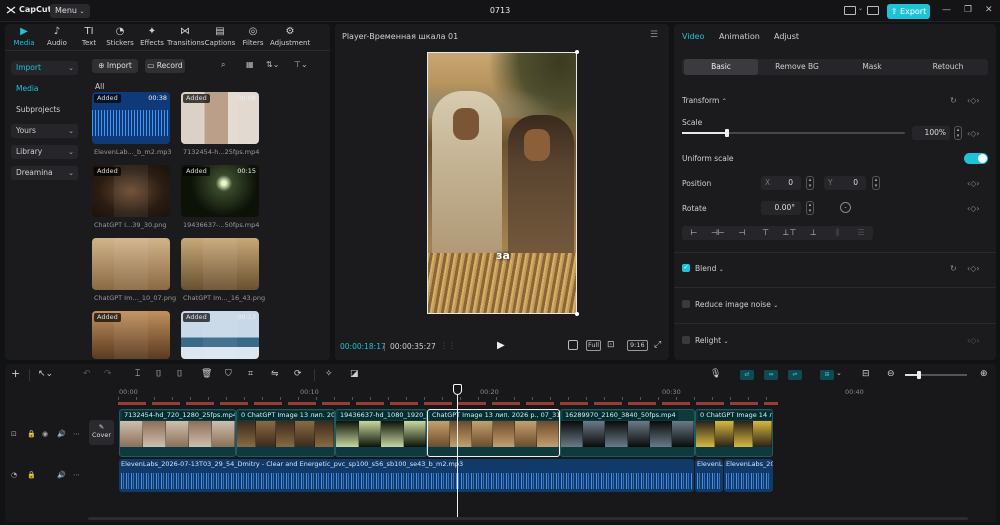 This screenshot has width=1000, height=525. What do you see at coordinates (810, 183) in the screenshot?
I see `position-x-stepper: ▴ ▾` at bounding box center [810, 183].